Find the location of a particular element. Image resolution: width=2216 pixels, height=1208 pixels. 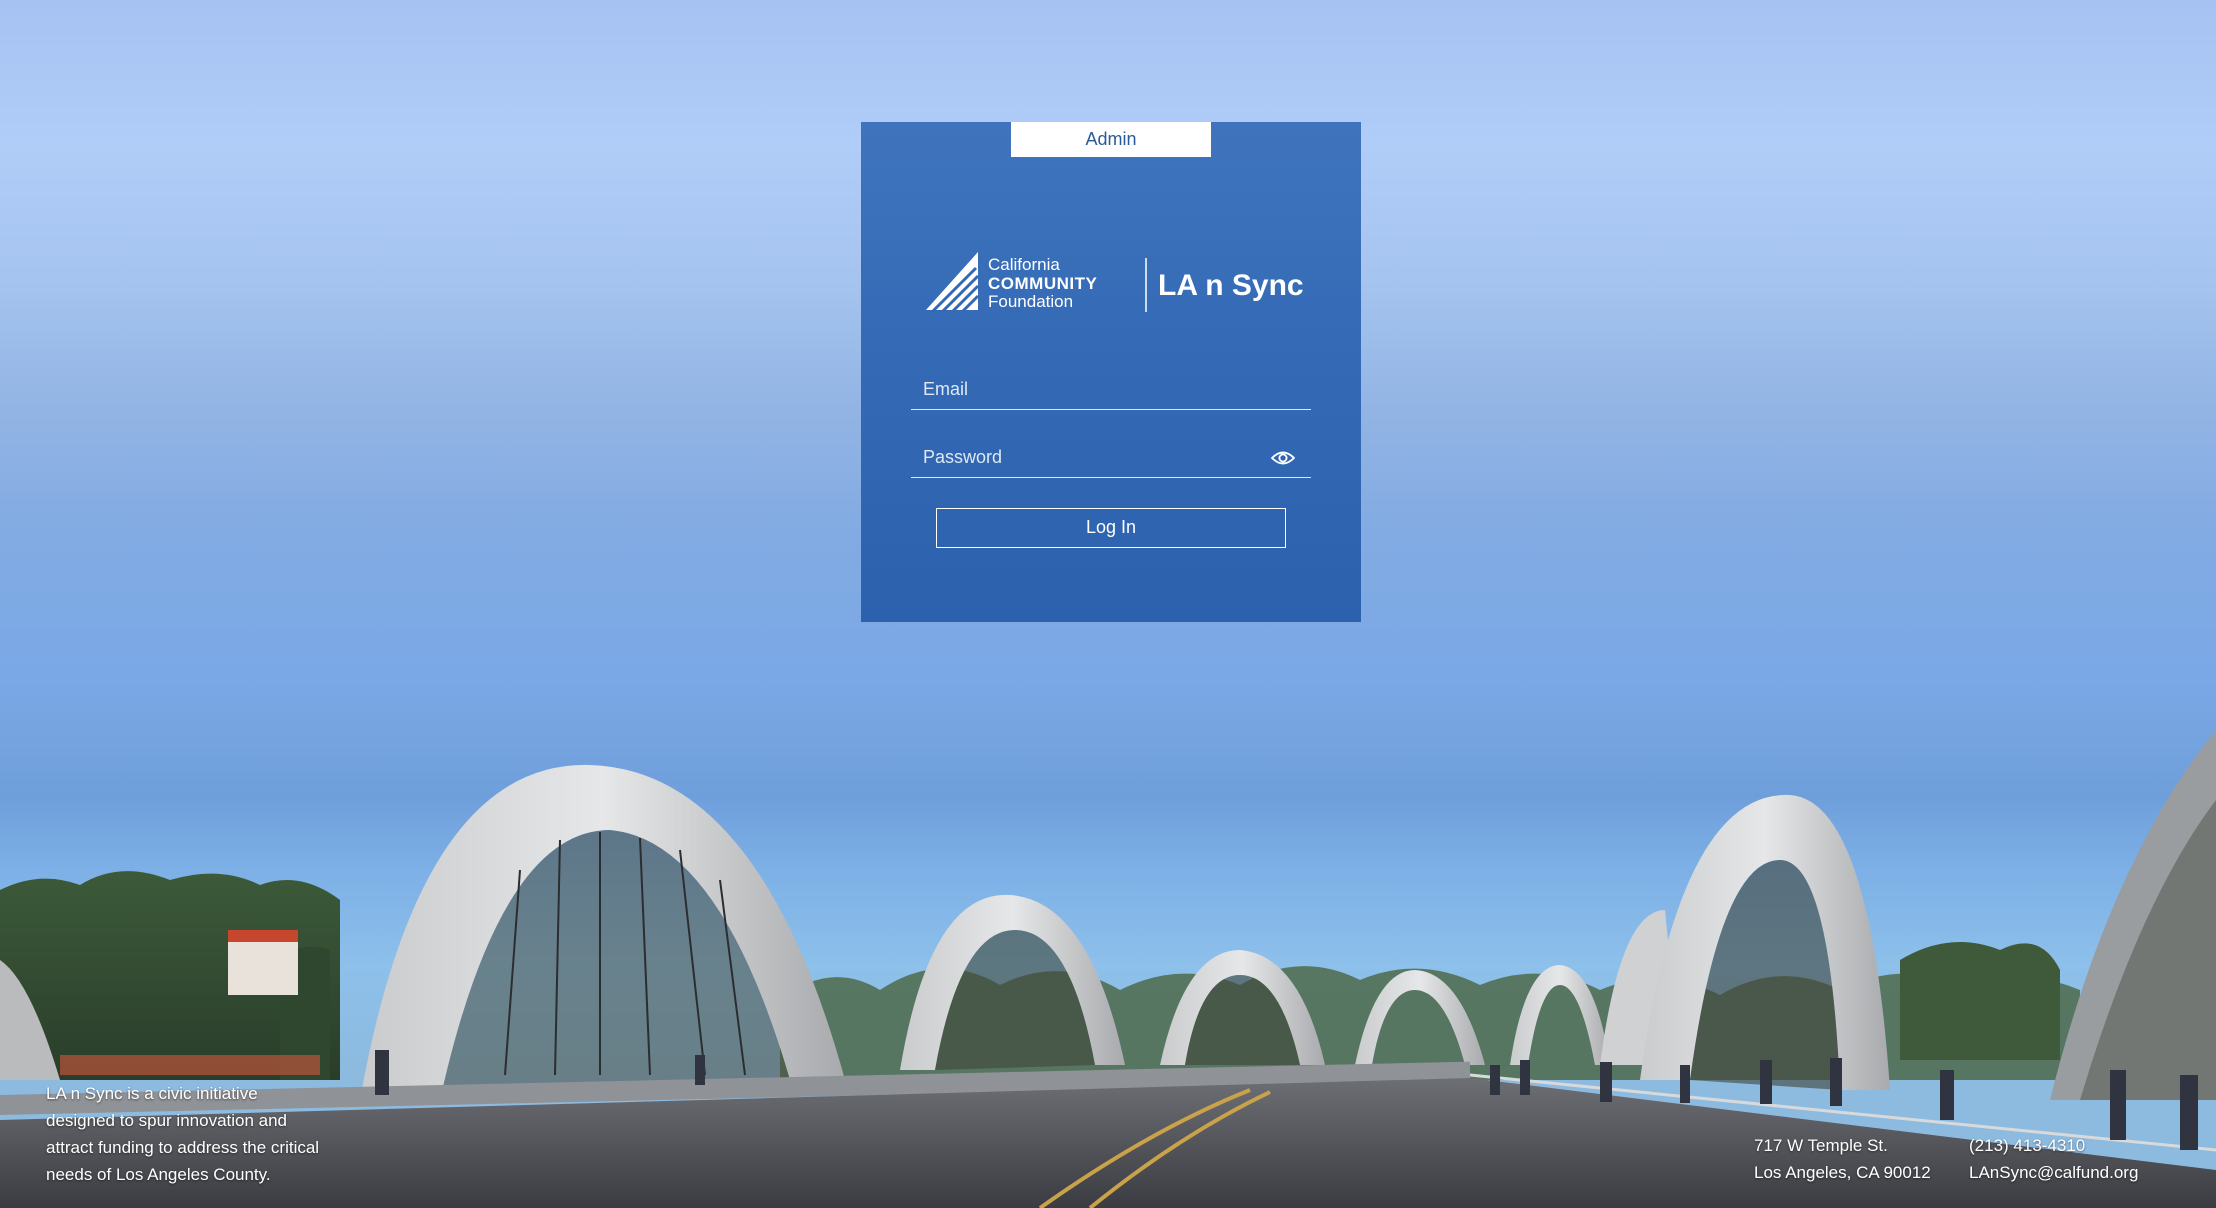

password-field is located at coordinates (1111, 455).